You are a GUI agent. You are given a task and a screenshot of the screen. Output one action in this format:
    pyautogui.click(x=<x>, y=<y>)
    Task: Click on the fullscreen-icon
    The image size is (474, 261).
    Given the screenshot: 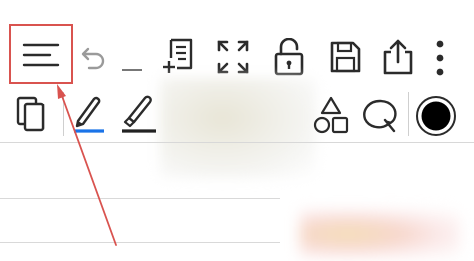 What is the action you would take?
    pyautogui.click(x=233, y=57)
    